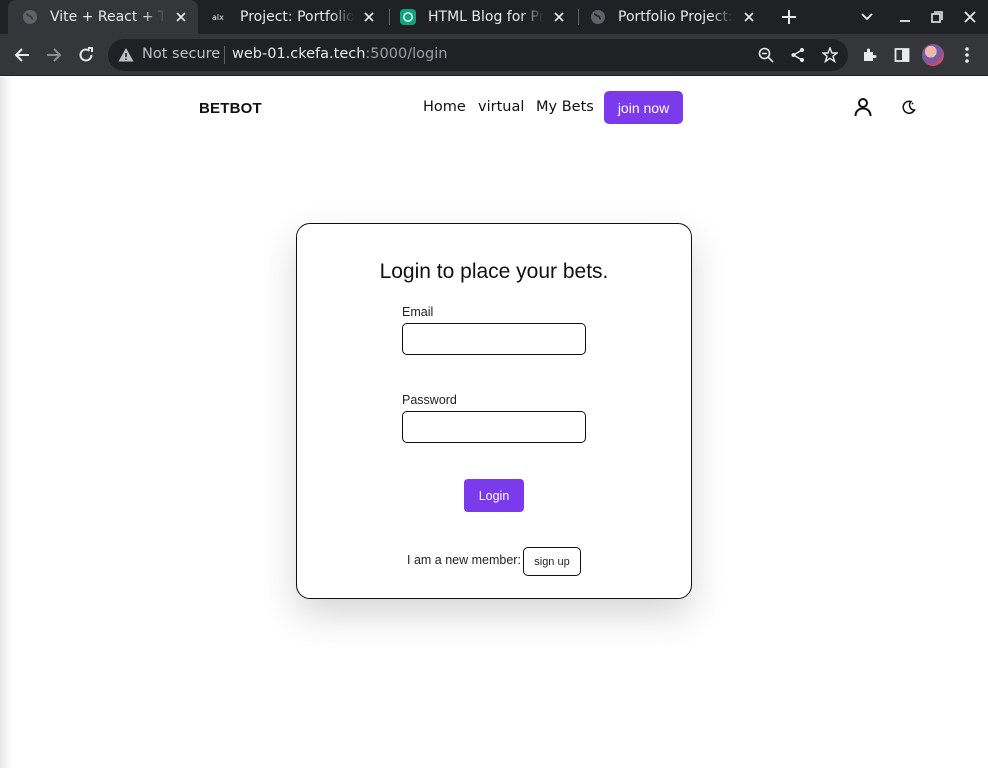  Describe the element at coordinates (86, 55) in the screenshot. I see `reload-icon` at that location.